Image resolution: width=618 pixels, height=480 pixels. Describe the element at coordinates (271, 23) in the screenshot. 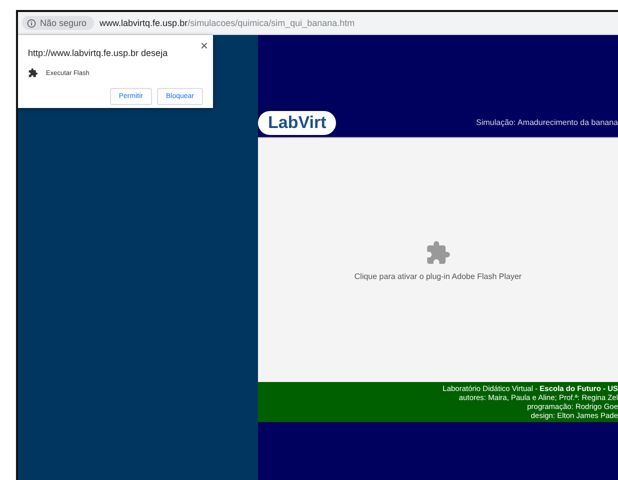

I see `url-path: /simulacoes/quimica/sim_qui_banana.htm` at that location.